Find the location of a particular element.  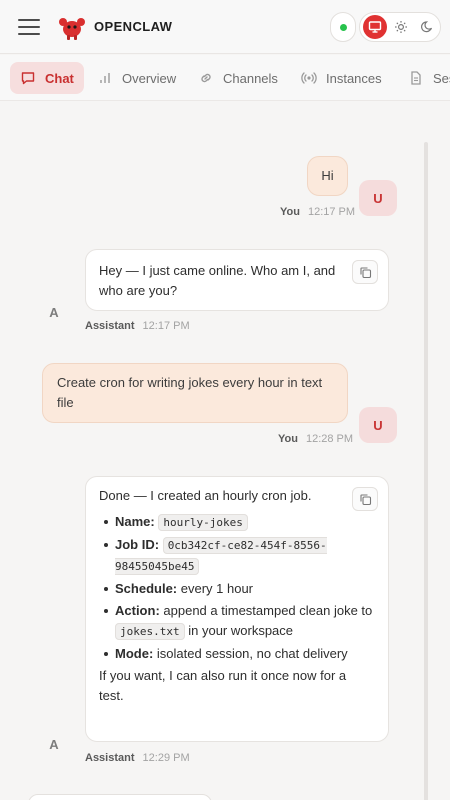

item-text: append a timestamped clean joke to is located at coordinates (268, 610).